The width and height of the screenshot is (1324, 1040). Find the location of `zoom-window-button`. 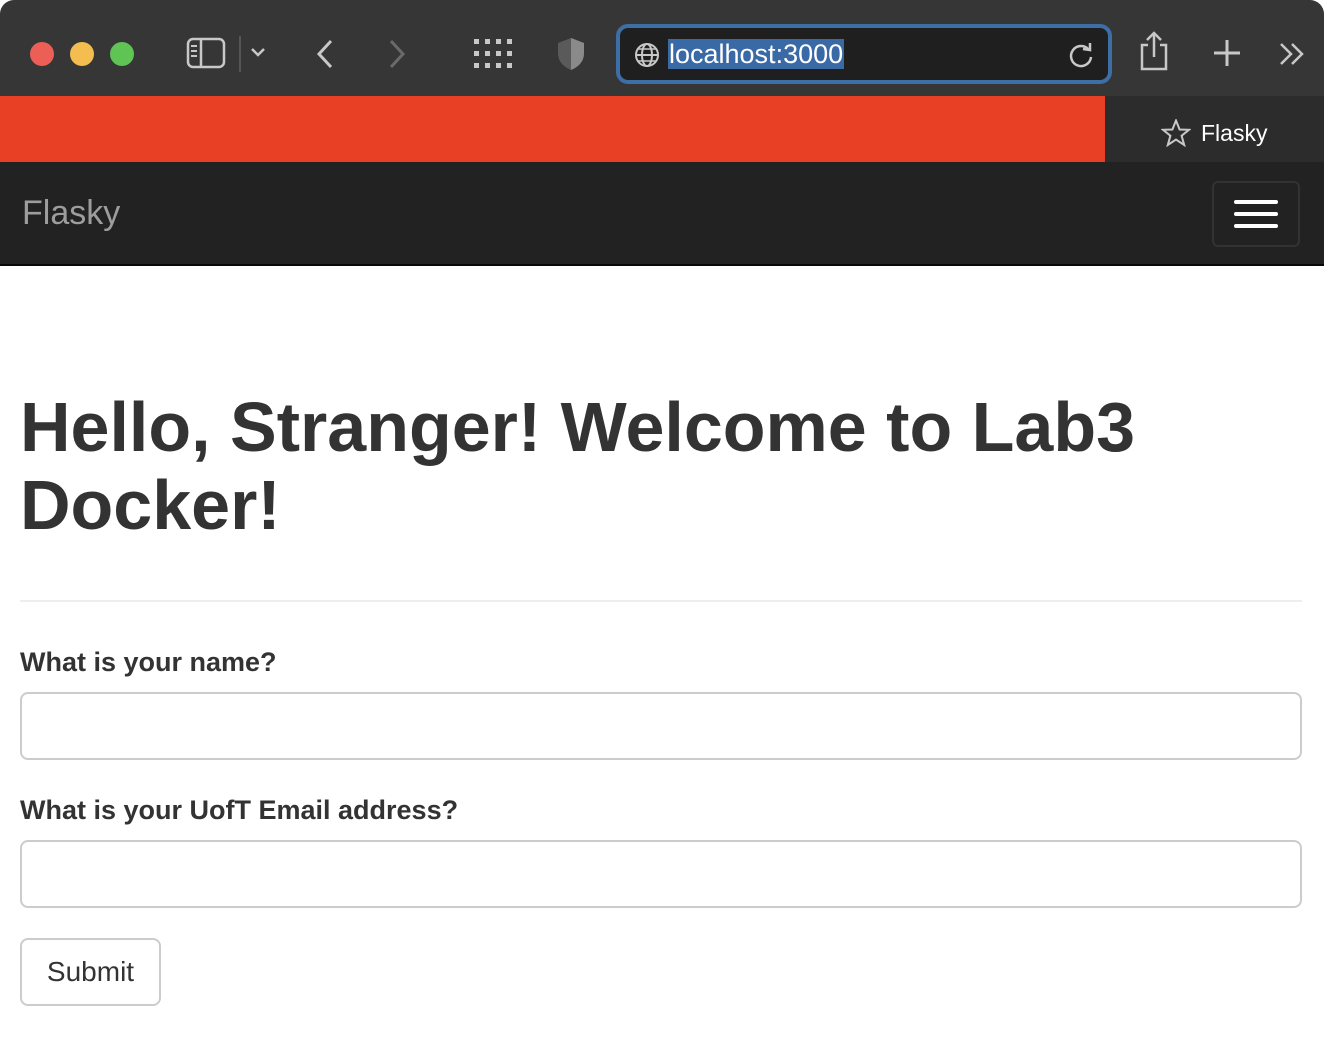

zoom-window-button is located at coordinates (122, 54).